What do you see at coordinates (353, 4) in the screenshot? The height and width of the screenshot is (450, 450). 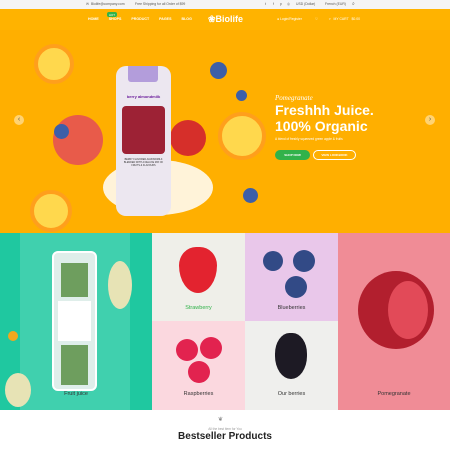 I see `search-icon: ⌕` at bounding box center [353, 4].